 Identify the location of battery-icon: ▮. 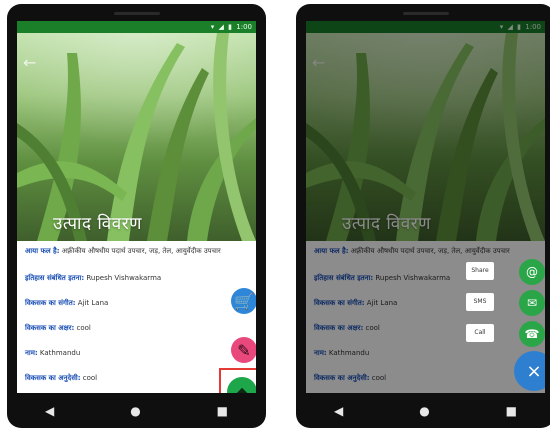
(230, 27).